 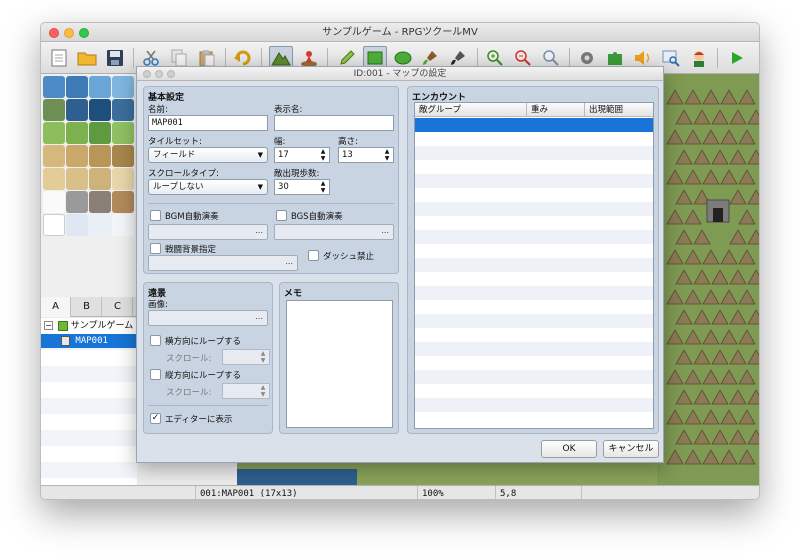 I want to click on name-input: MAP001, so click(x=208, y=123).